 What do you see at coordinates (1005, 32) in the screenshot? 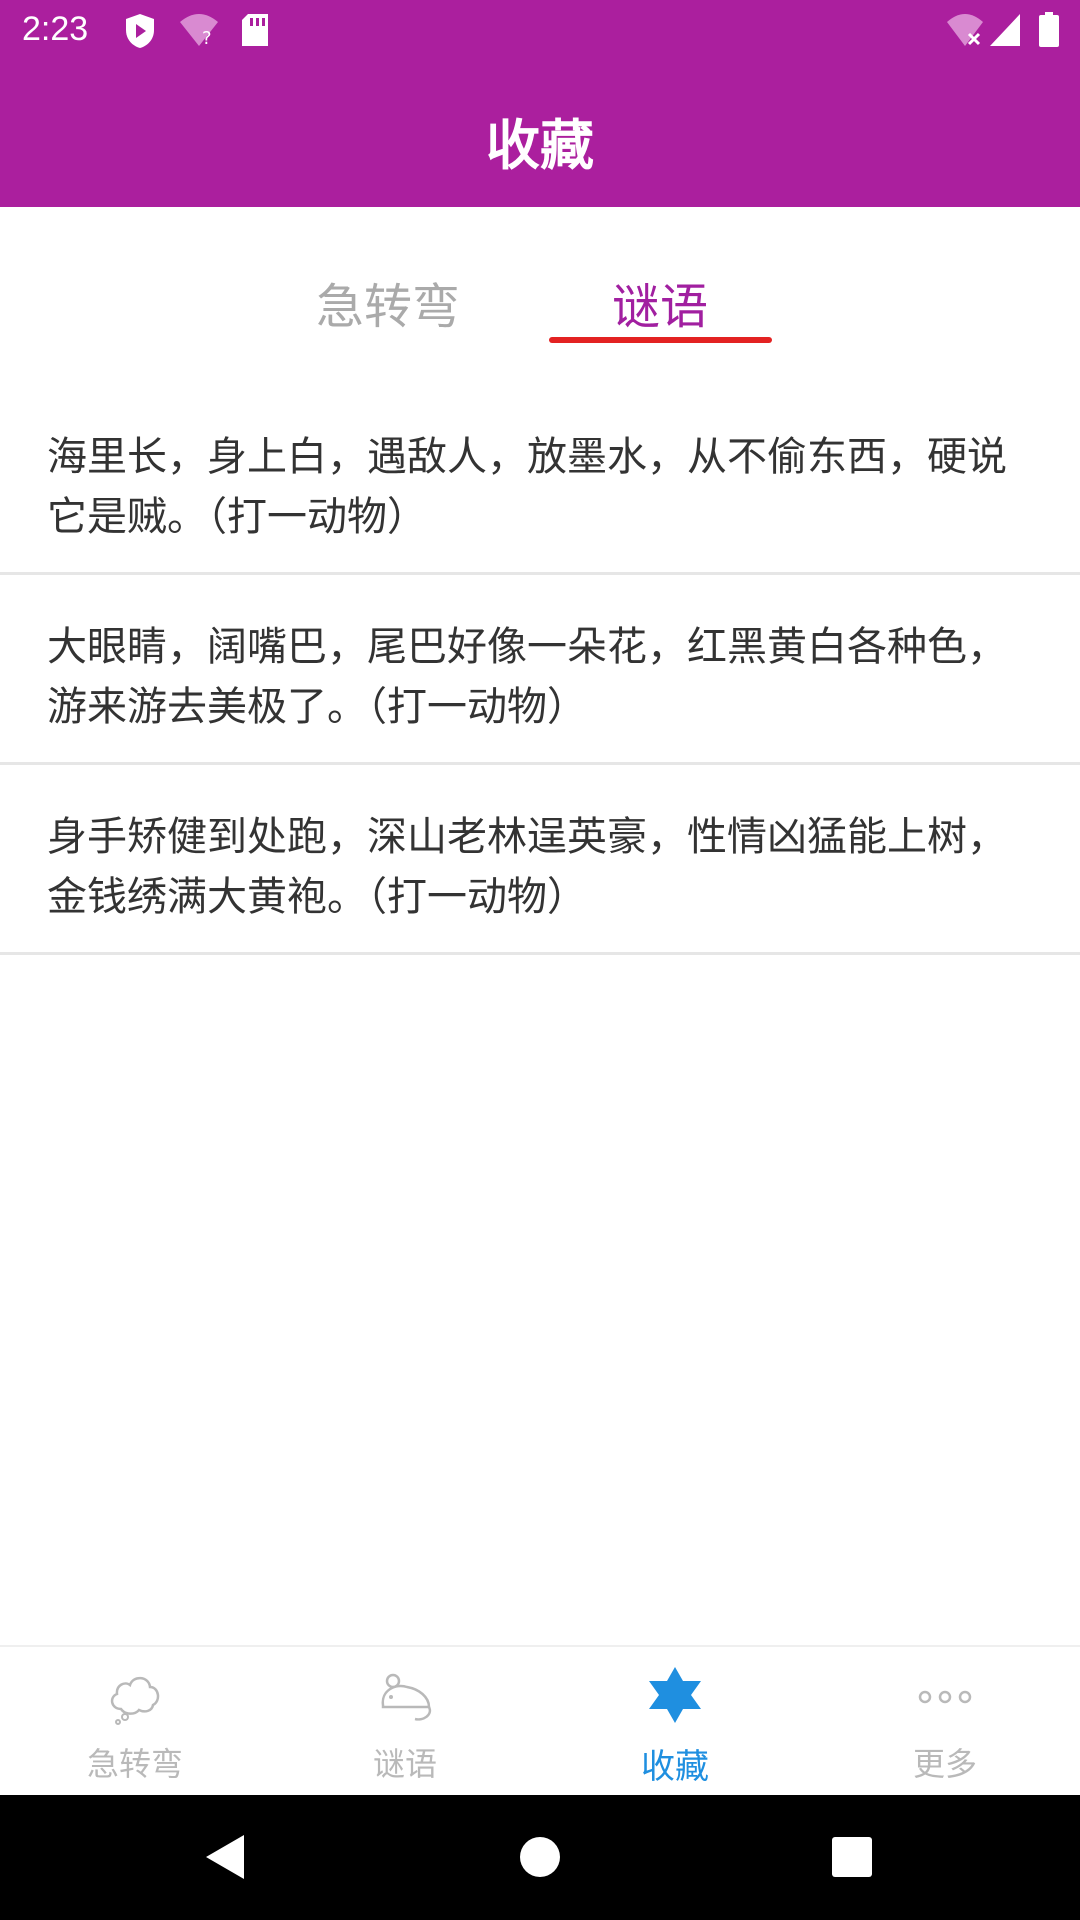
I see `signal-icon` at bounding box center [1005, 32].